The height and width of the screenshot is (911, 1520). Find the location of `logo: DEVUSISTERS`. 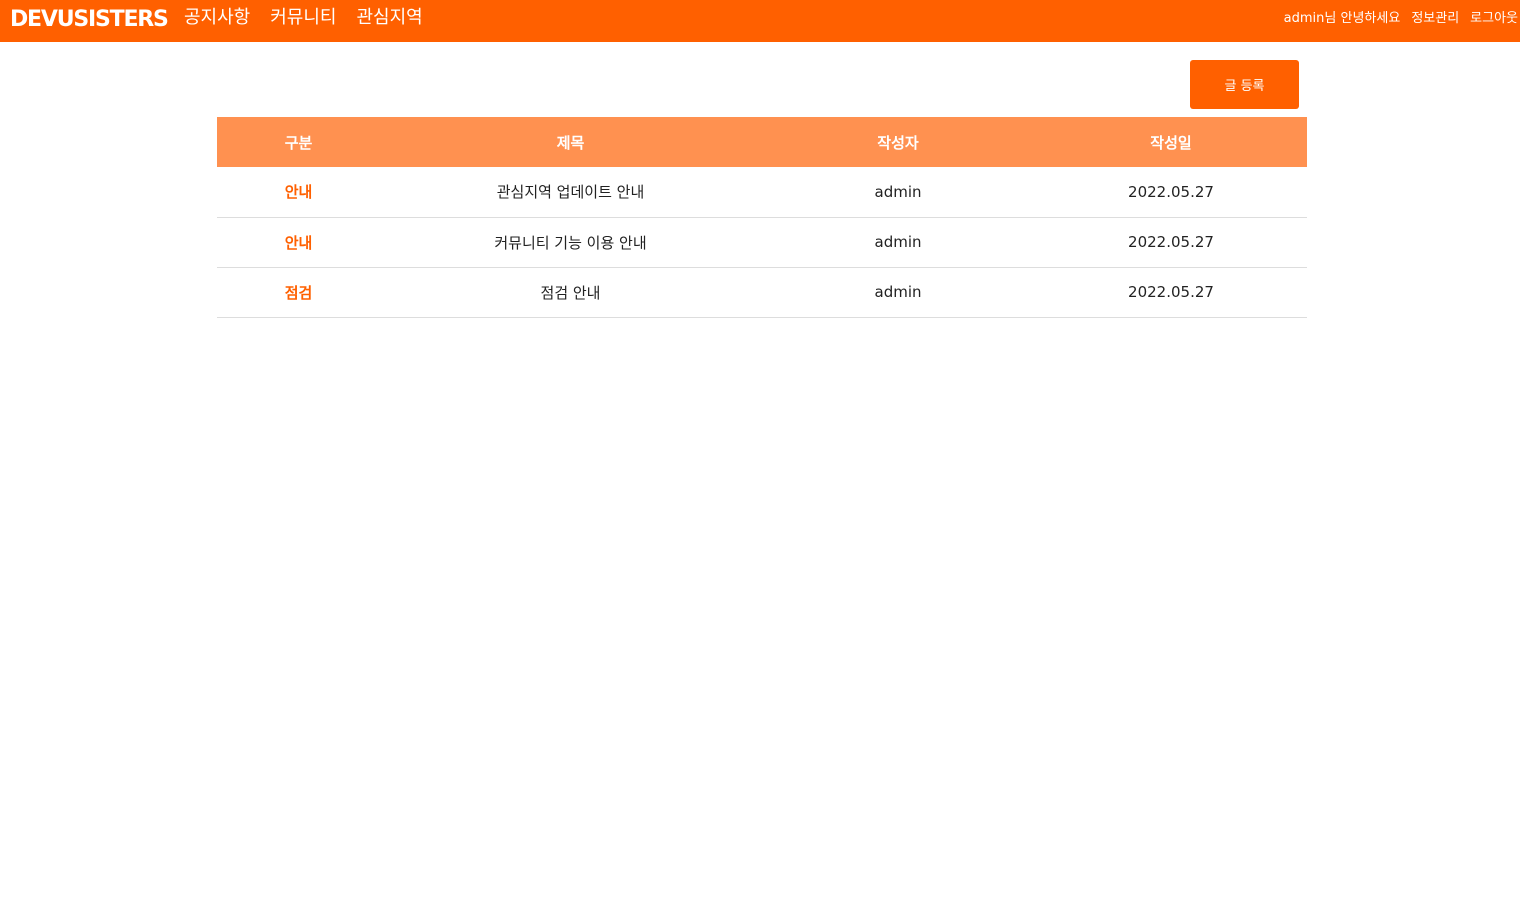

logo: DEVUSISTERS is located at coordinates (89, 20).